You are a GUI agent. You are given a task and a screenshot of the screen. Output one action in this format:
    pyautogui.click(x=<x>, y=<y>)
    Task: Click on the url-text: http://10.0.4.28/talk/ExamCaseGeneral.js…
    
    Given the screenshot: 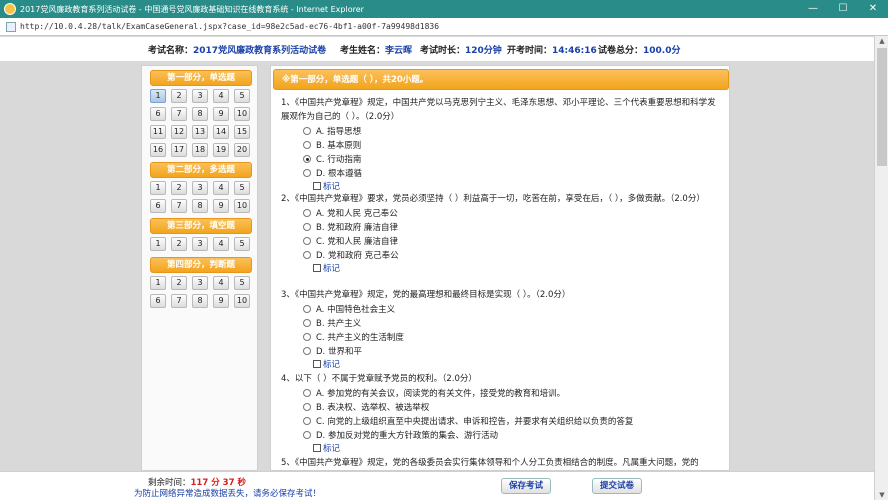 What is the action you would take?
    pyautogui.click(x=229, y=26)
    